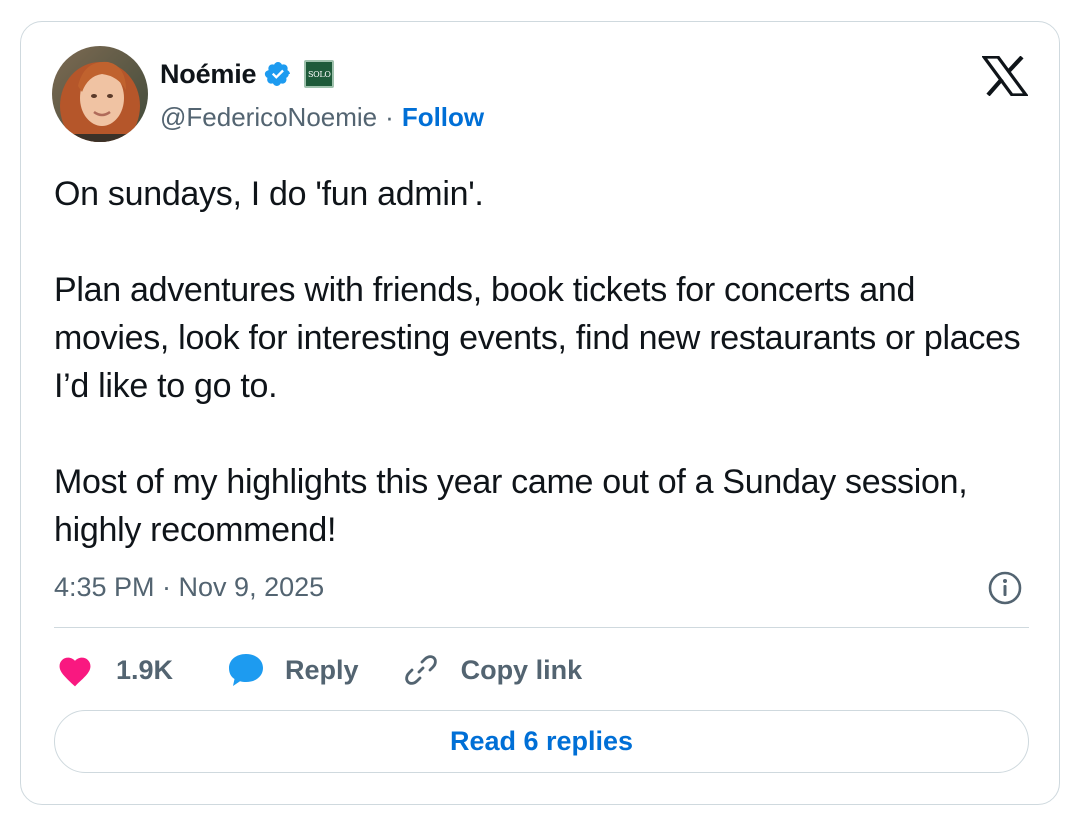 The height and width of the screenshot is (826, 1081). Describe the element at coordinates (541, 627) in the screenshot. I see `divider` at that location.